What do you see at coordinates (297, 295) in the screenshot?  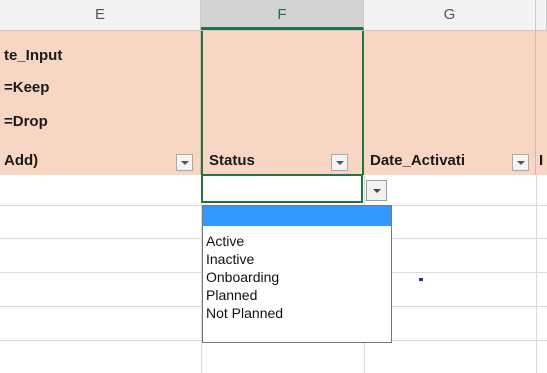 I see `dropdown-option-planned: Planned` at bounding box center [297, 295].